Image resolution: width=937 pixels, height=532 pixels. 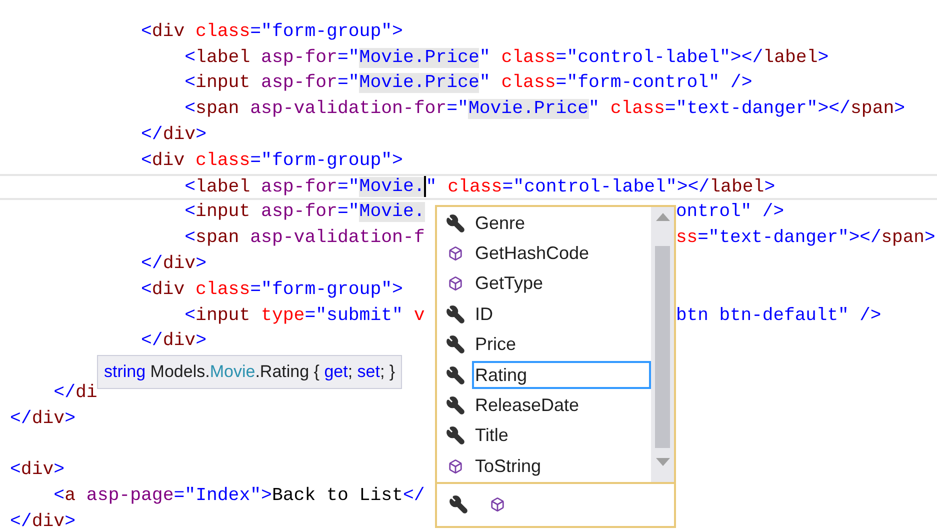 I want to click on scrollbar, so click(x=662, y=344).